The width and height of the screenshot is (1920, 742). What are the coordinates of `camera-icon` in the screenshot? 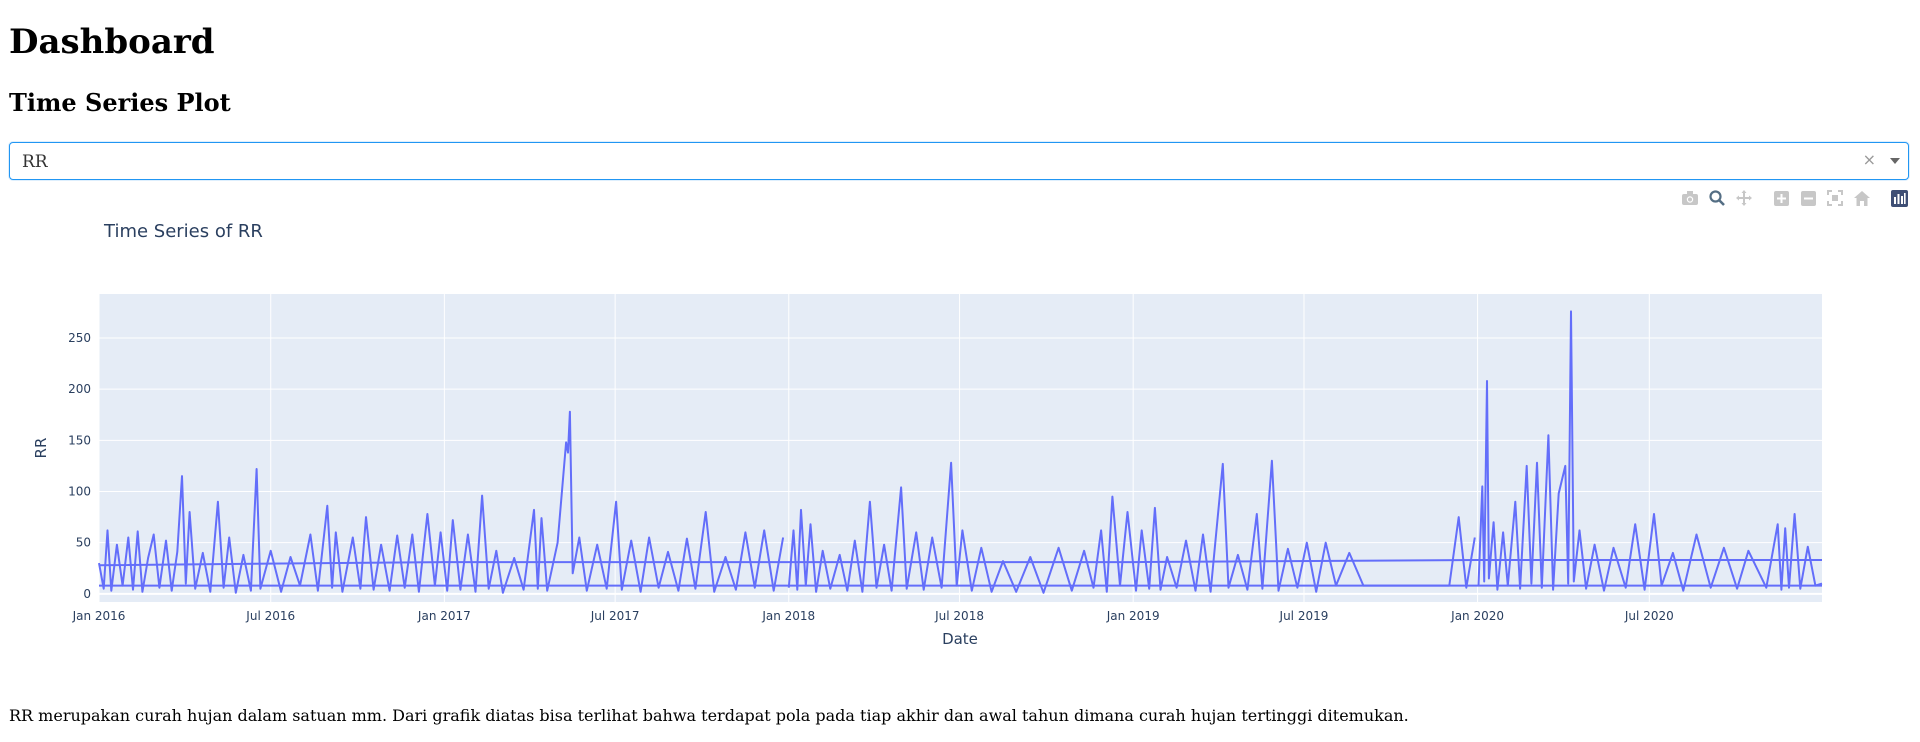 It's located at (1690, 198).